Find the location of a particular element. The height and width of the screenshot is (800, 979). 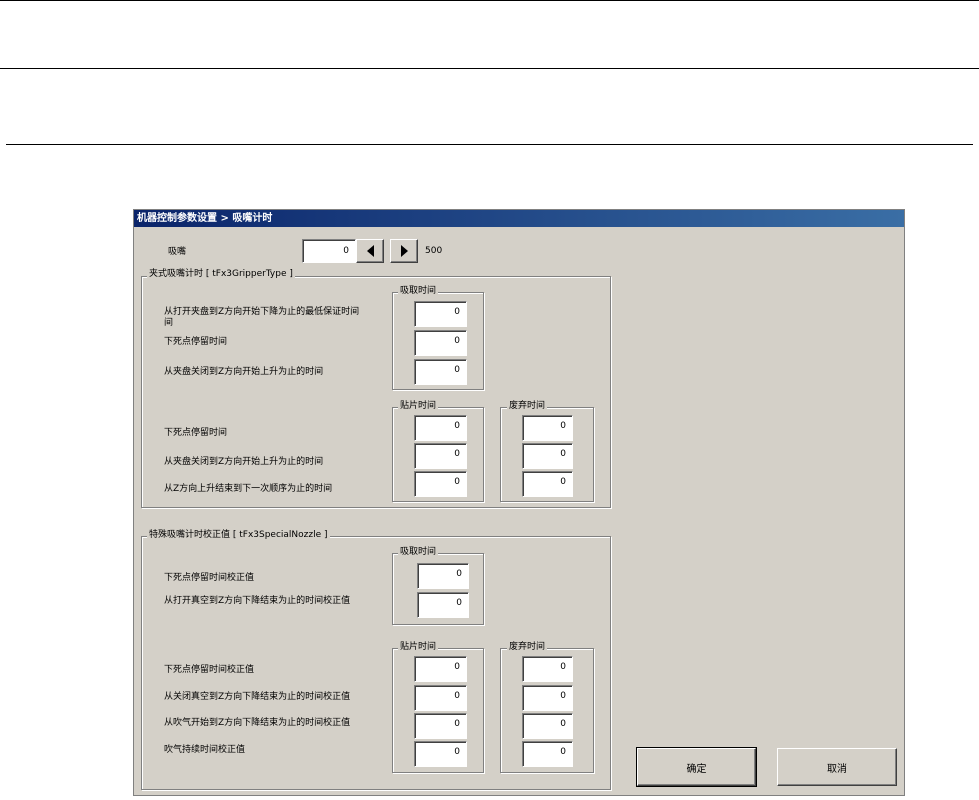

nozzle-increment-button is located at coordinates (404, 251).